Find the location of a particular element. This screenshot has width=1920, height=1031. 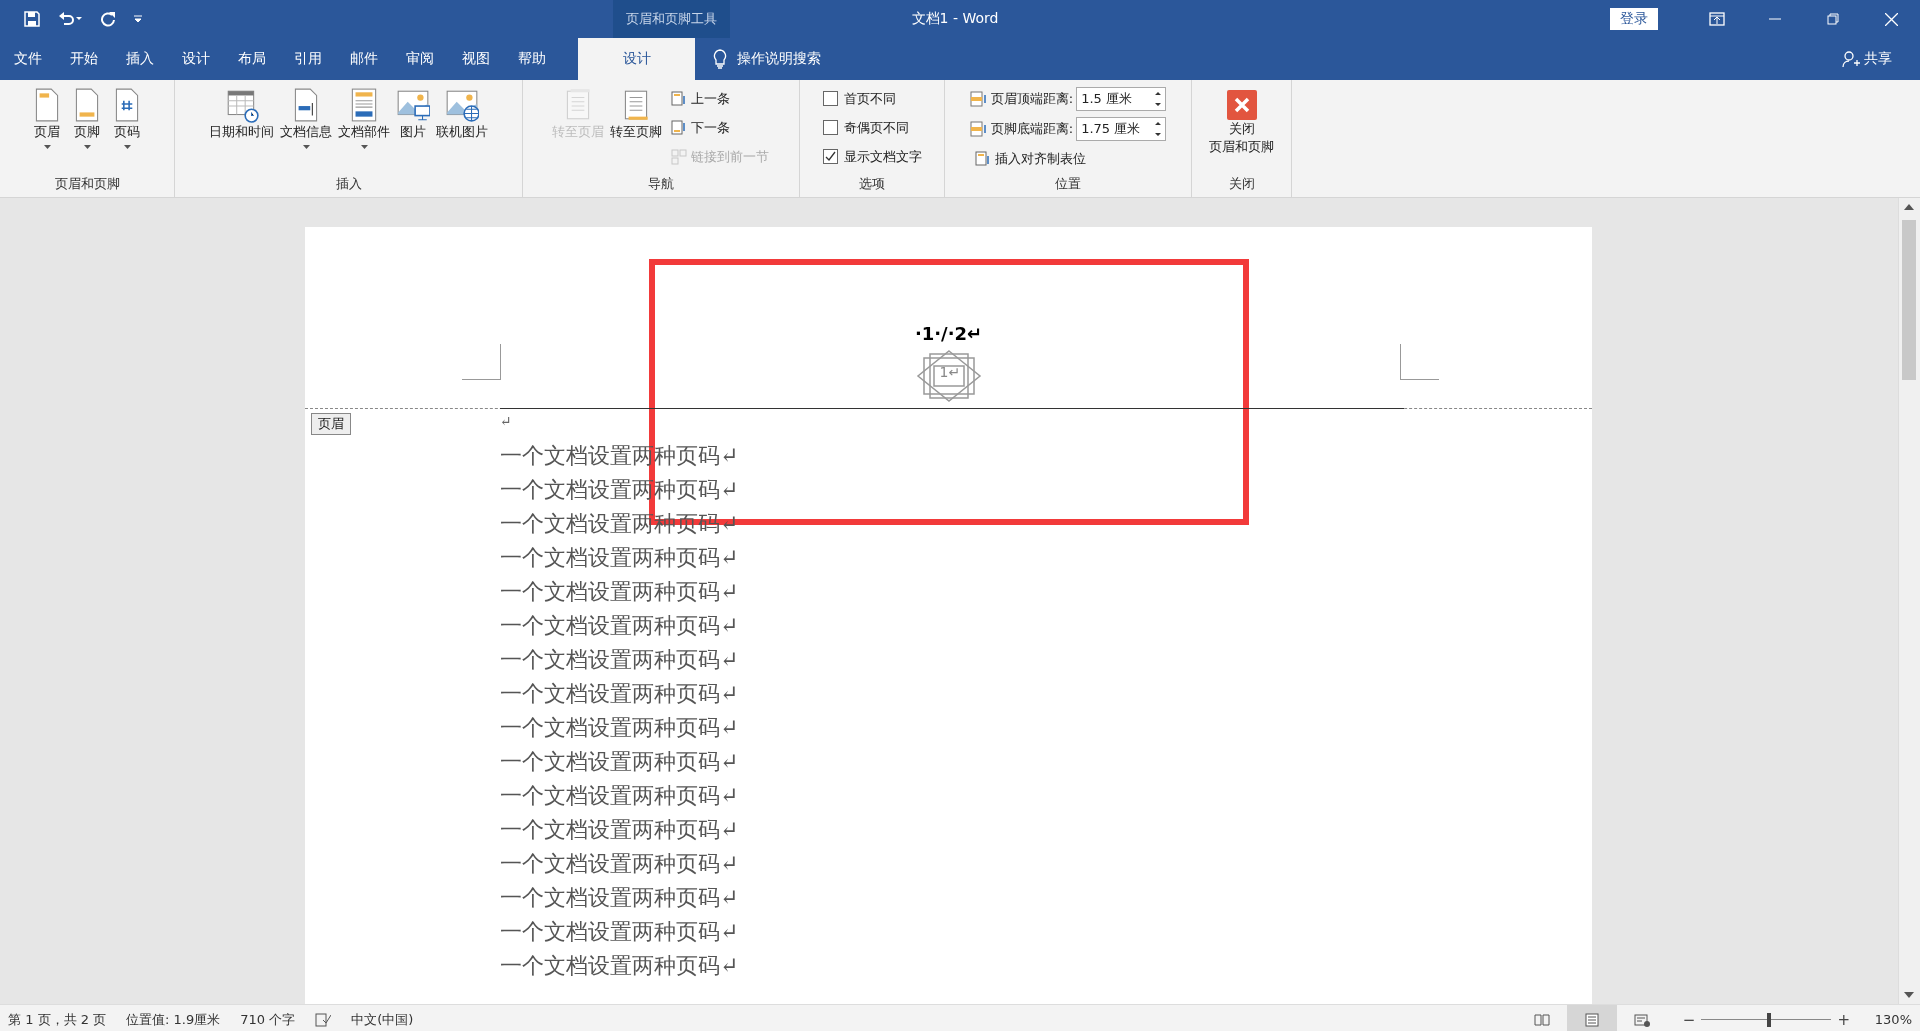

page-count: 第 1 页，共 2 页 is located at coordinates (57, 1019).